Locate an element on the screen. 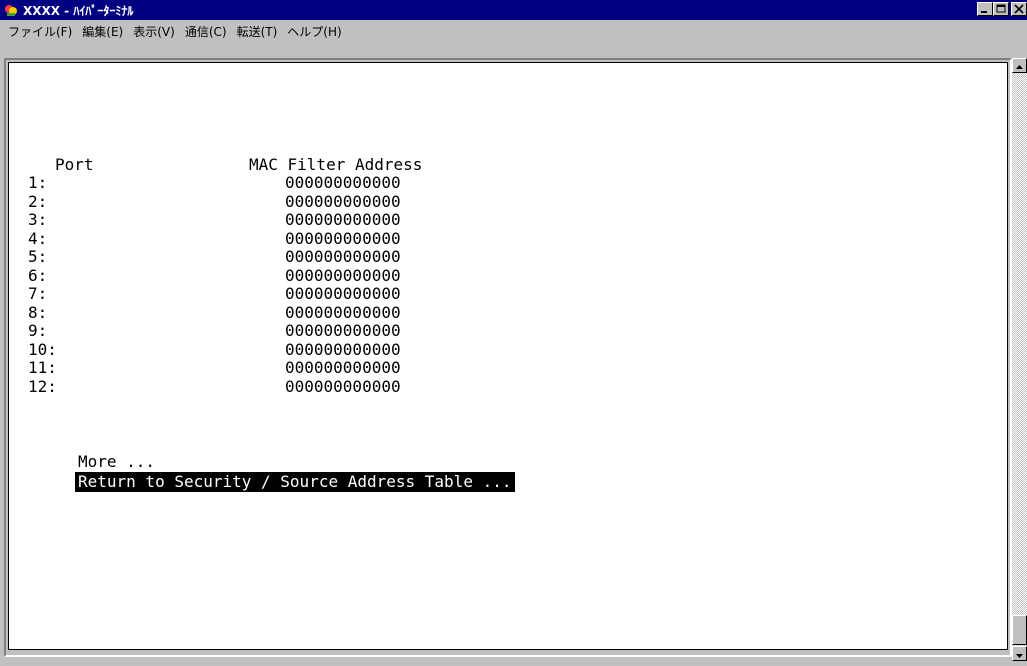  scroll-down-button is located at coordinates (1019, 653).